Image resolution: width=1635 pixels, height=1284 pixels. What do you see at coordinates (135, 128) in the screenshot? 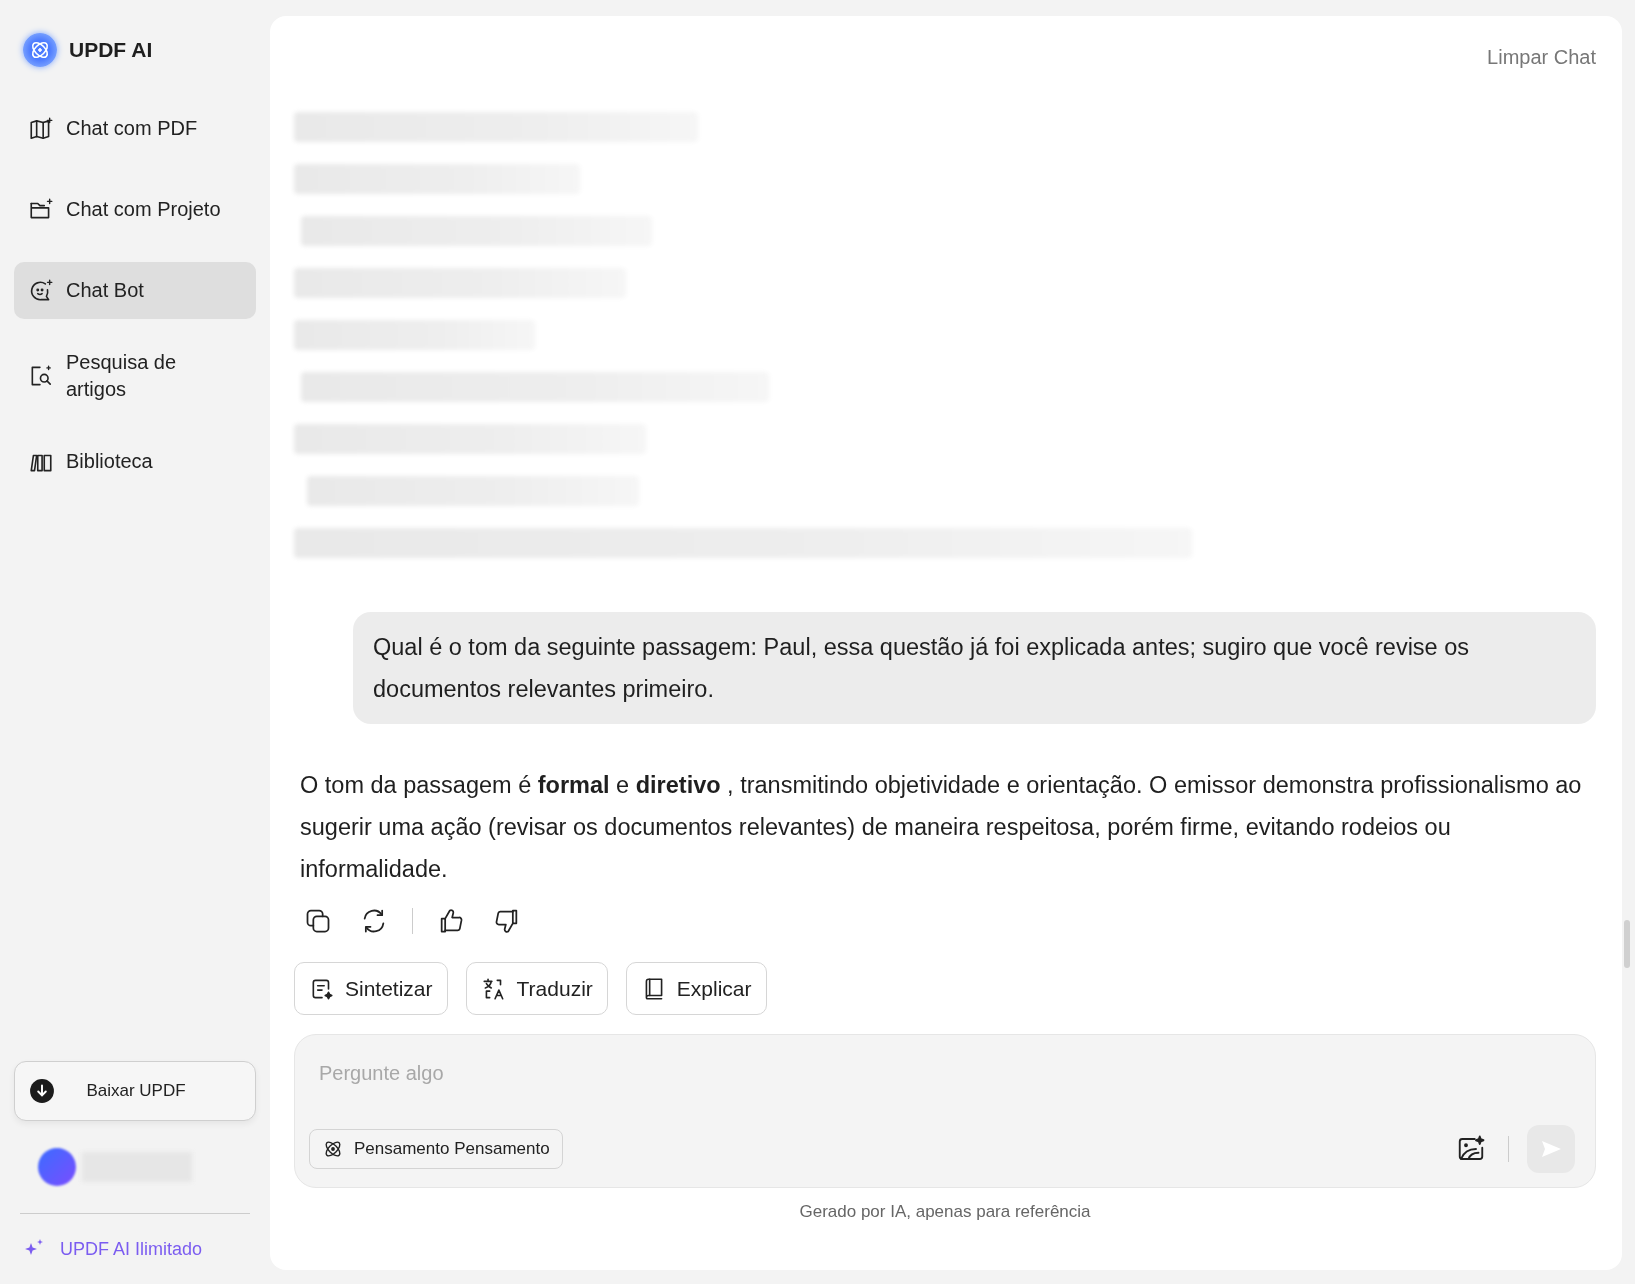
I see `nav-item: Chat com PDF` at bounding box center [135, 128].